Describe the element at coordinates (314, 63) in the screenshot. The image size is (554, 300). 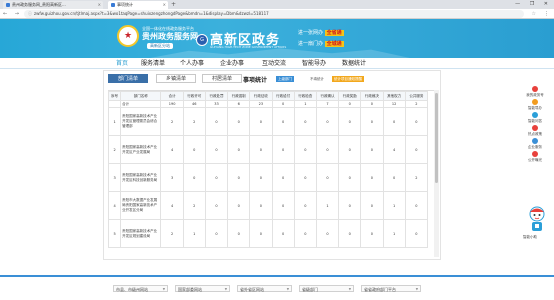
I see `nav-smart-guide: 智能导办` at that location.